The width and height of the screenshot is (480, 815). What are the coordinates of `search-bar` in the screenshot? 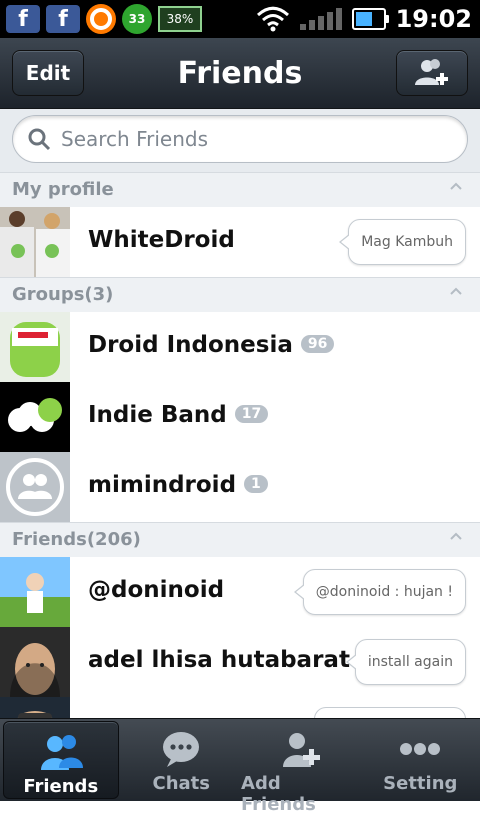 It's located at (240, 143).